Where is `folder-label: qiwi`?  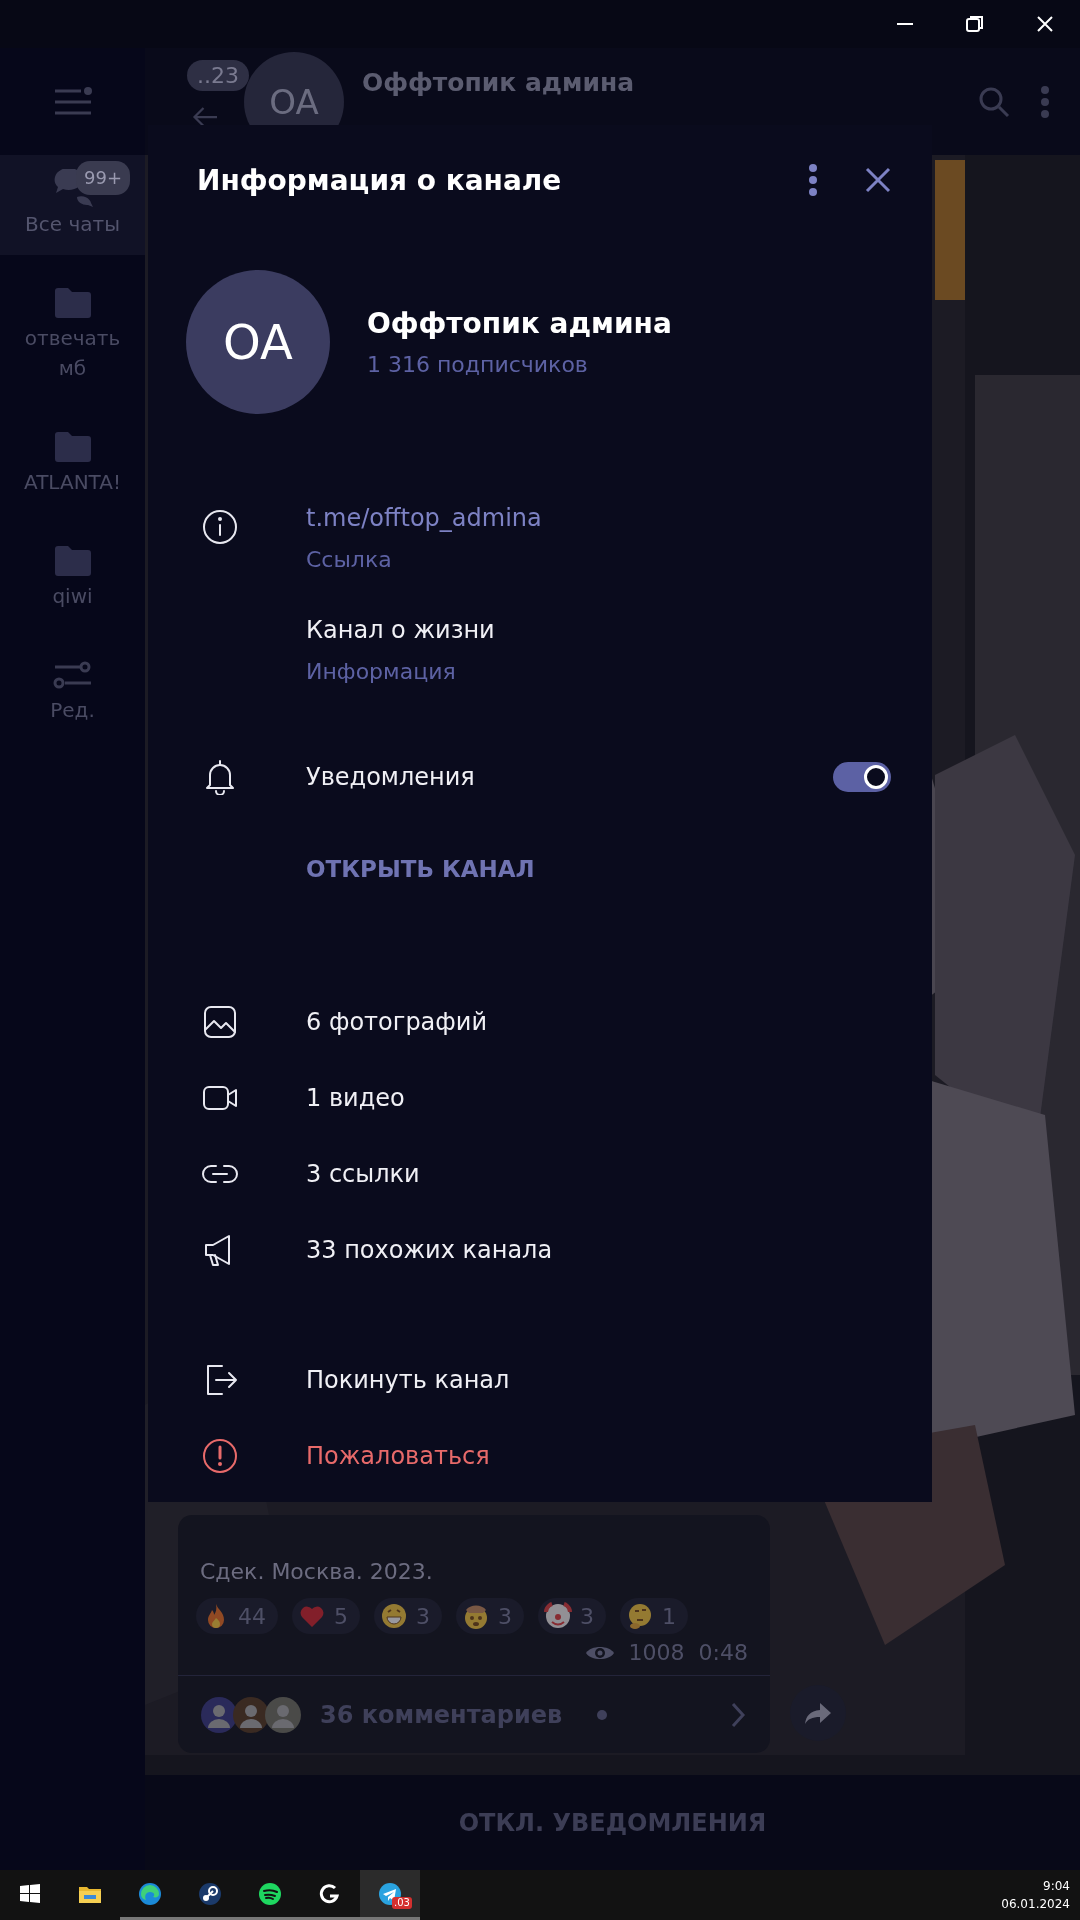 folder-label: qiwi is located at coordinates (72, 596).